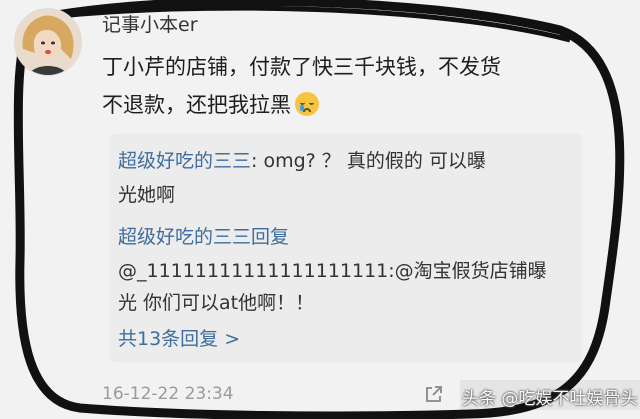 The height and width of the screenshot is (419, 640). What do you see at coordinates (168, 394) in the screenshot?
I see `post-timestamp: 16-12-22 23:34` at bounding box center [168, 394].